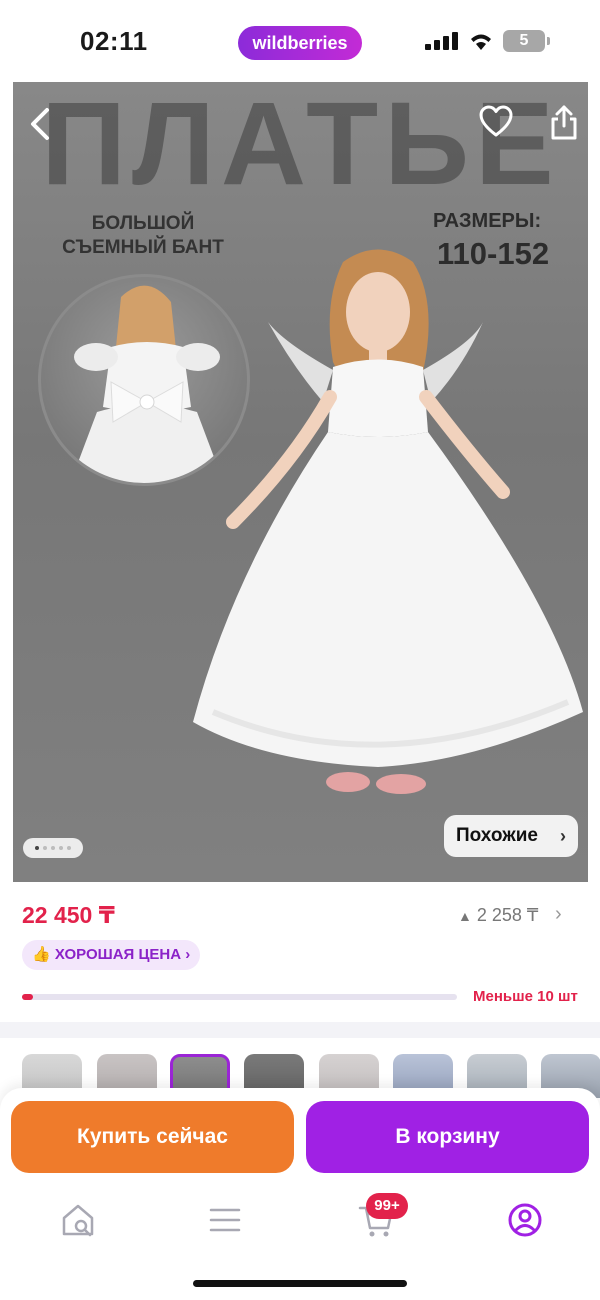 This screenshot has width=600, height=1300. Describe the element at coordinates (225, 1220) in the screenshot. I see `menu-icon` at that location.